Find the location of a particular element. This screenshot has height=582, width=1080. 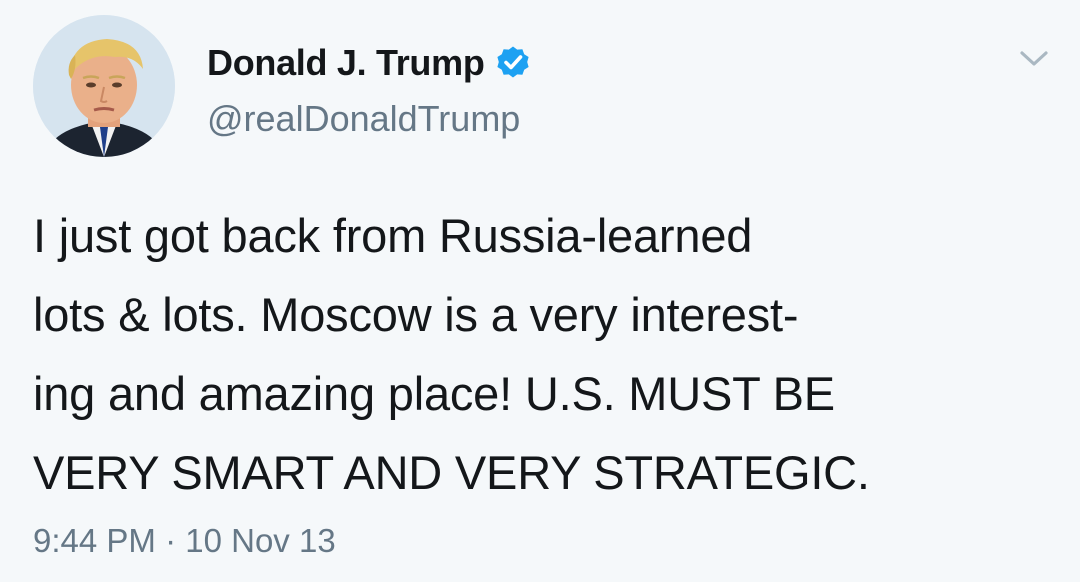

user-handle: @realDonaldTrump is located at coordinates (363, 119).